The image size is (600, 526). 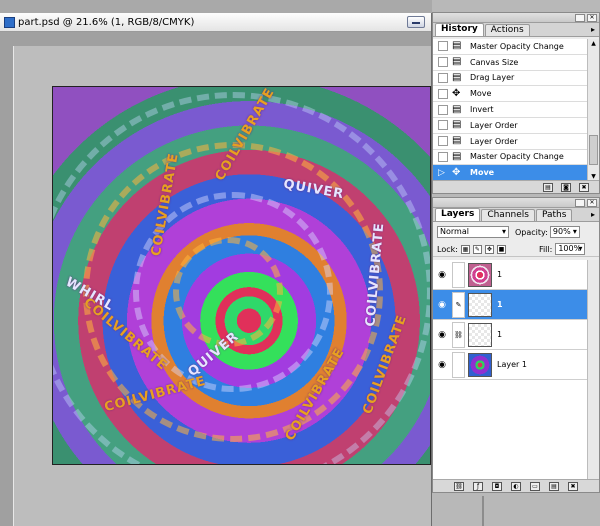 What do you see at coordinates (473, 232) in the screenshot?
I see `blend-mode-select: Normal` at bounding box center [473, 232].